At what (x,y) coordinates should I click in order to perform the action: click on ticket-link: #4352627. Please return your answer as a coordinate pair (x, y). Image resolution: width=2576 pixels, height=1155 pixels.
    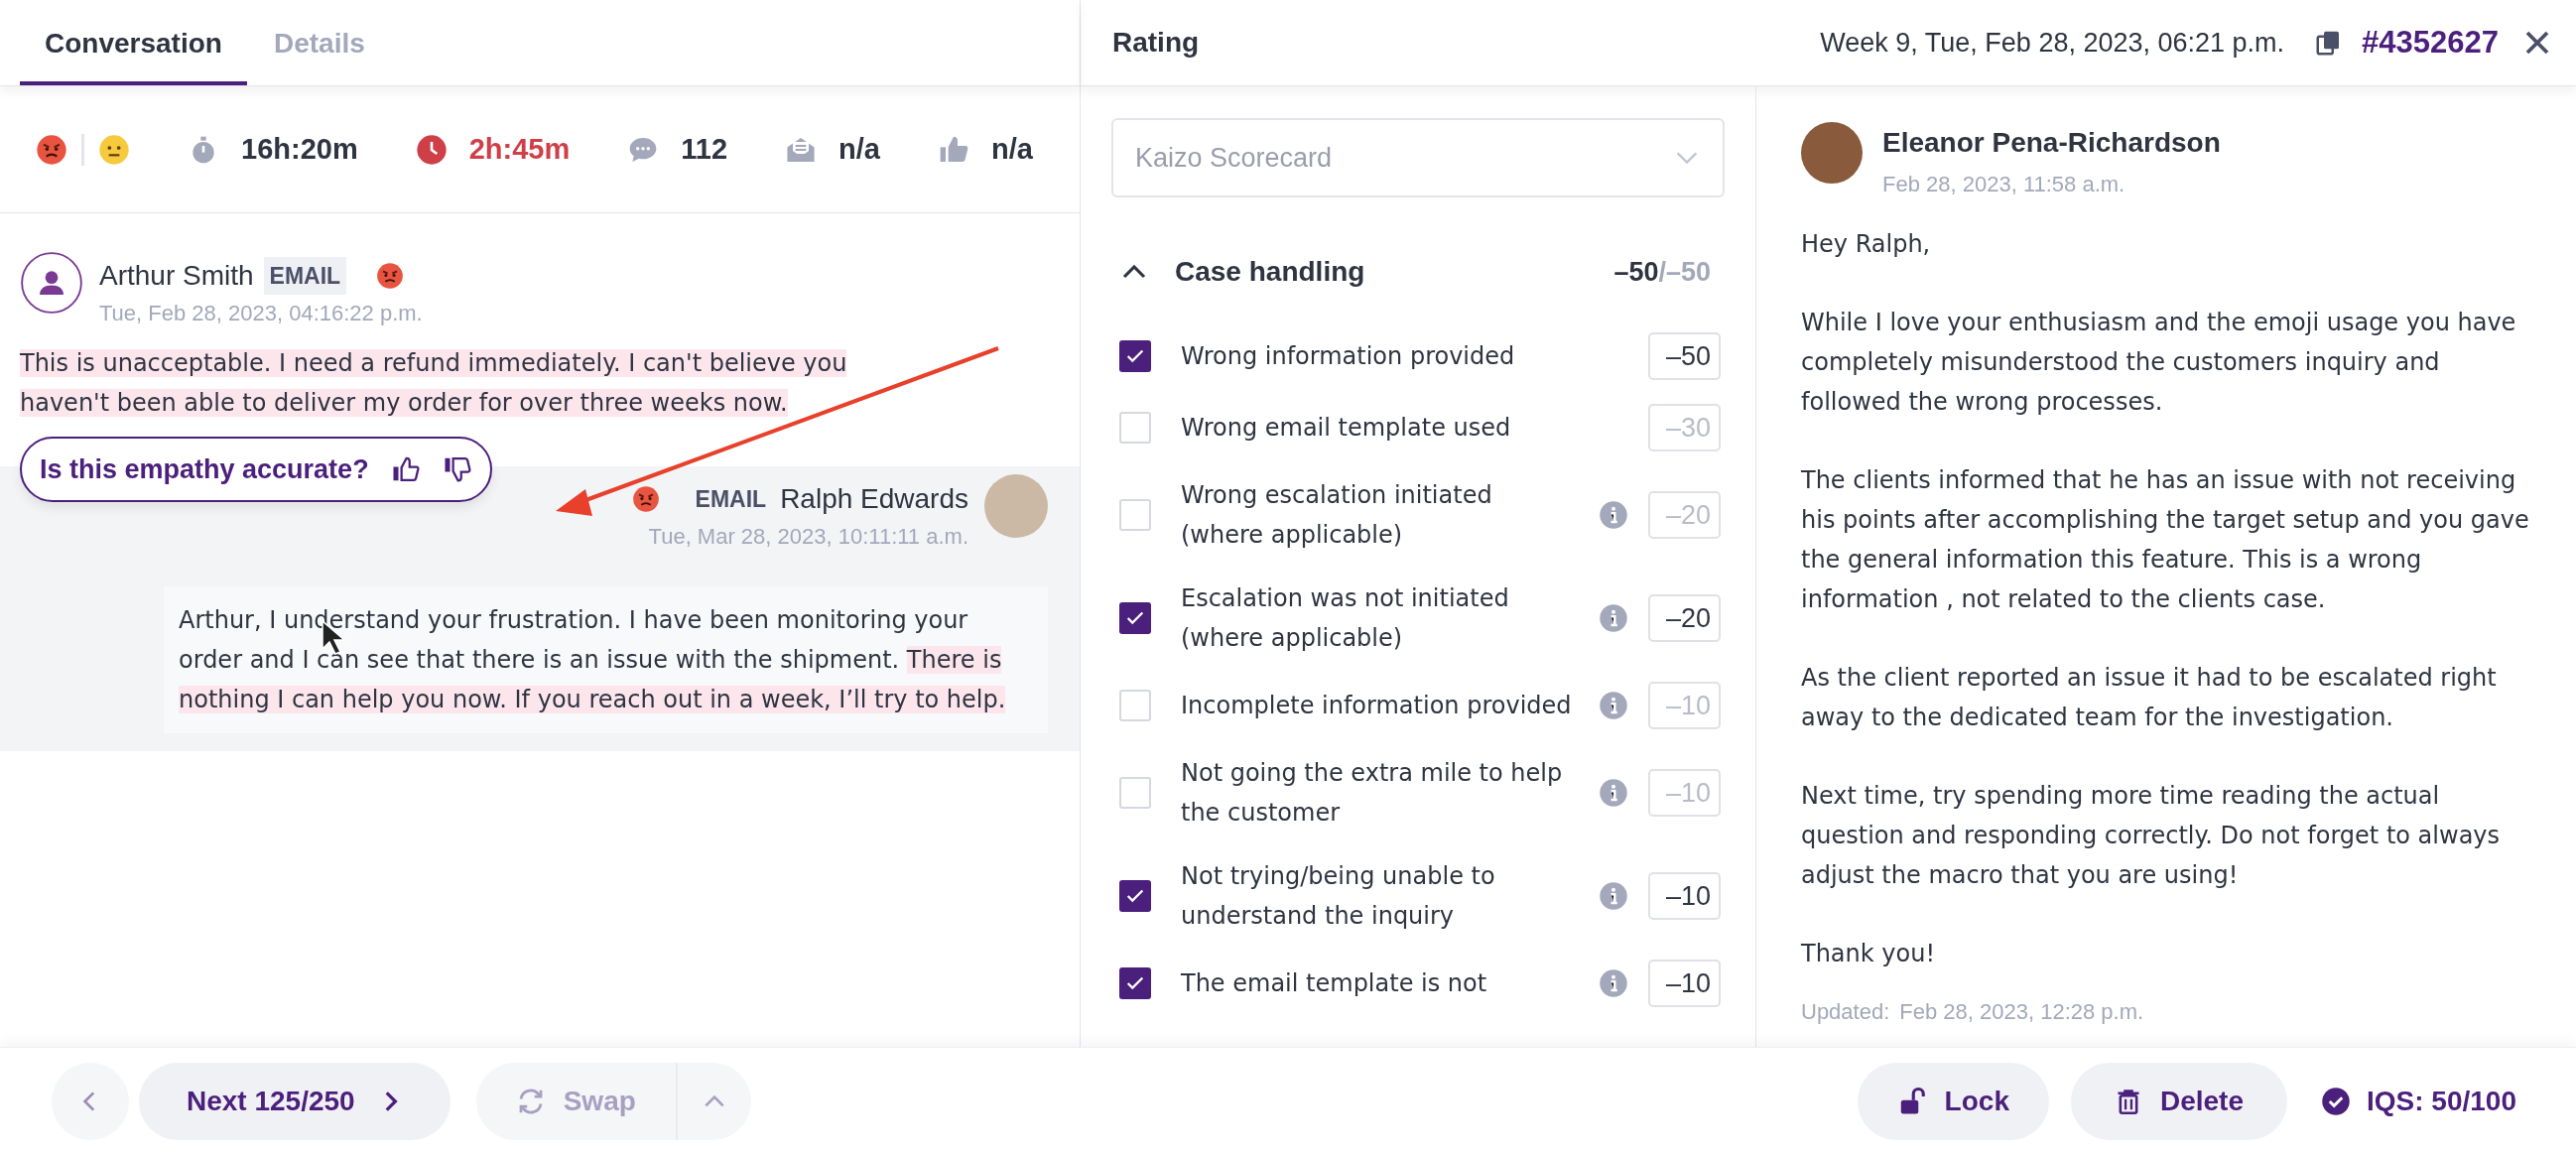
    Looking at the image, I should click on (2430, 42).